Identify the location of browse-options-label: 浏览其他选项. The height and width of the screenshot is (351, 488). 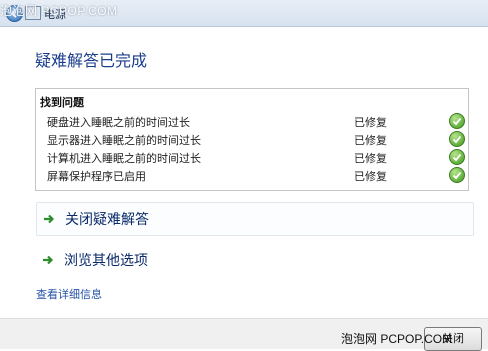
(106, 261).